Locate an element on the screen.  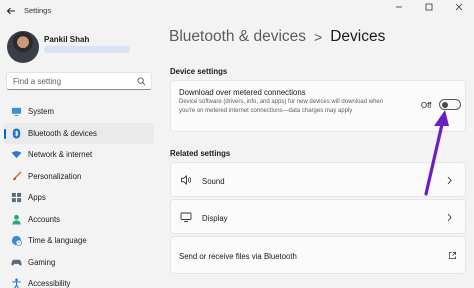
maximize-button is located at coordinates (429, 7).